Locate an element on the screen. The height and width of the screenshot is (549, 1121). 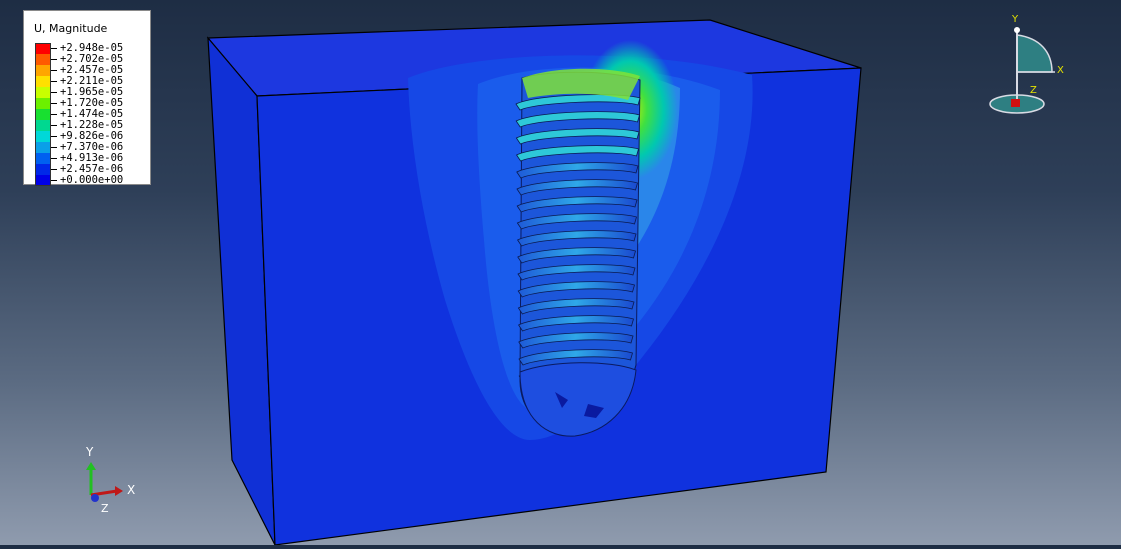
legend-title: U, Magnitude is located at coordinates (71, 28).